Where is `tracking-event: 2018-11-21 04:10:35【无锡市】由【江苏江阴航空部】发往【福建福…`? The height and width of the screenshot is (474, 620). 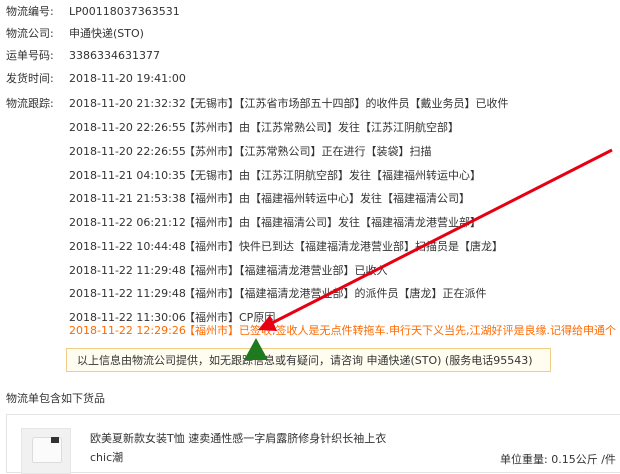 tracking-event: 2018-11-21 04:10:35【无锡市】由【江苏江阴航空部】发往【福建福… is located at coordinates (275, 176).